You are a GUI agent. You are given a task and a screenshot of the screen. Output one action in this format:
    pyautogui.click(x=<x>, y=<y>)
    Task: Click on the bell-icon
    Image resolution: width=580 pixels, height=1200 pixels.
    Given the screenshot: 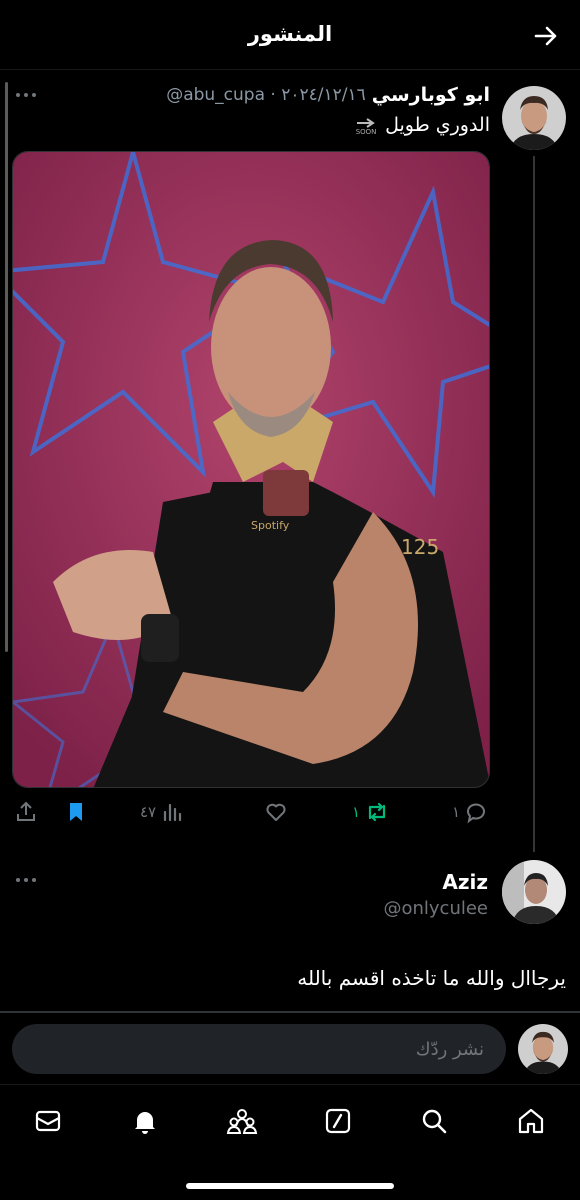 What is the action you would take?
    pyautogui.click(x=145, y=1121)
    